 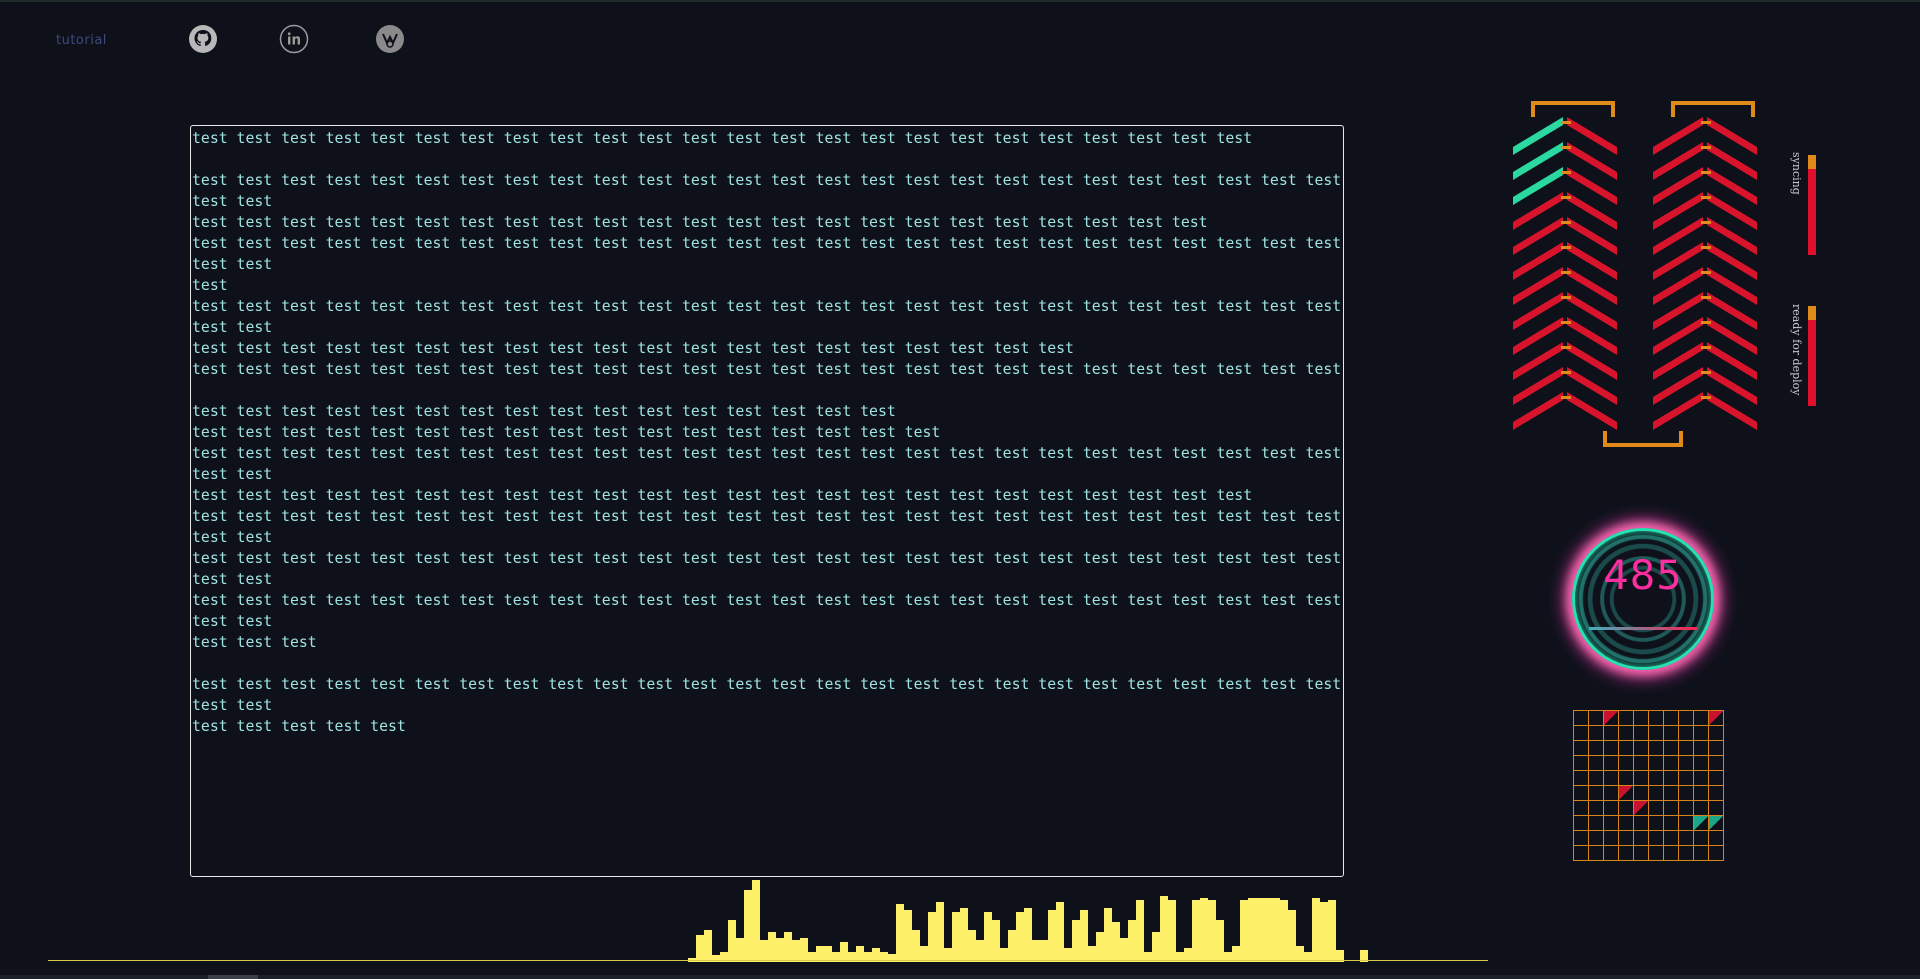 What do you see at coordinates (960, 977) in the screenshot?
I see `bottom-scrollbar` at bounding box center [960, 977].